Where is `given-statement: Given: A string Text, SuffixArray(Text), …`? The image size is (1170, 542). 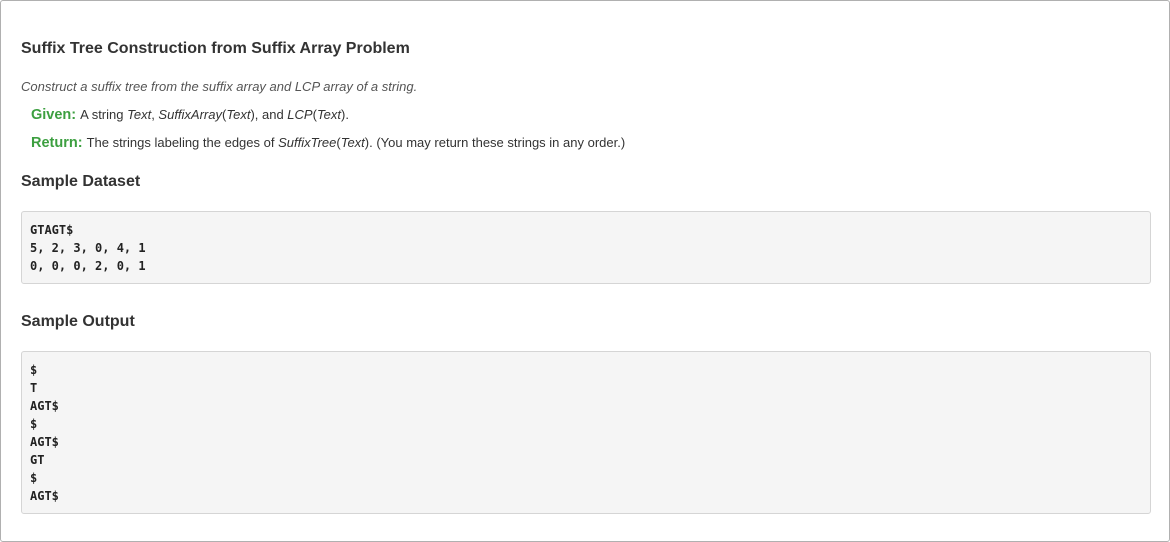
given-statement: Given: A string Text, SuffixArray(Text), … is located at coordinates (190, 115).